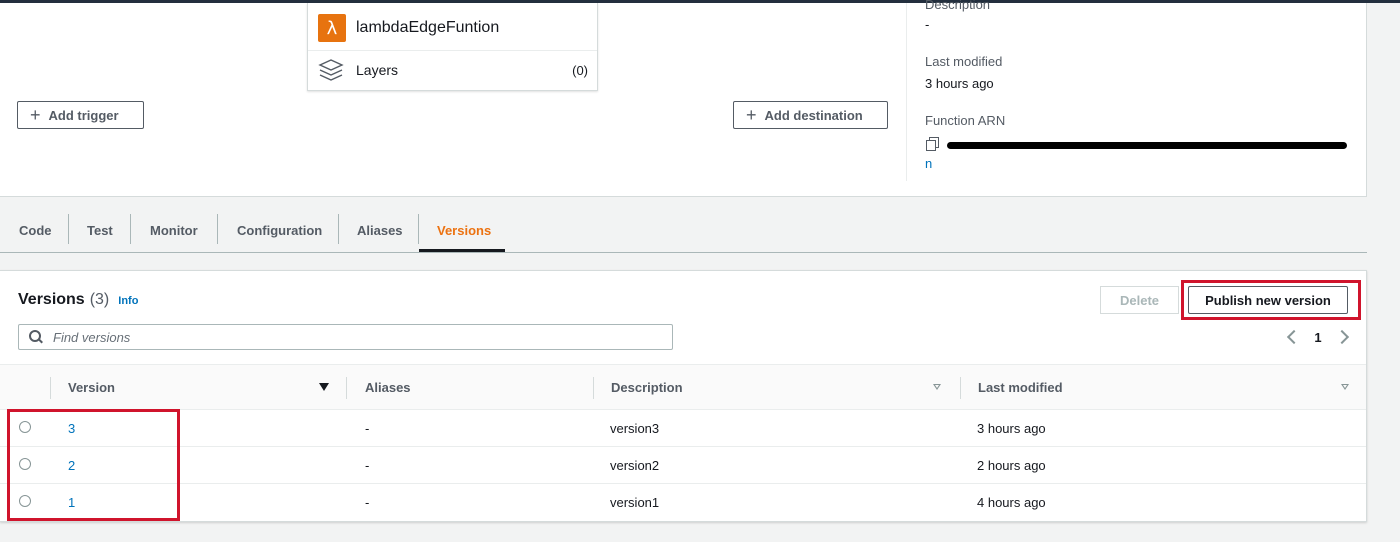 The width and height of the screenshot is (1400, 542). Describe the element at coordinates (1342, 337) in the screenshot. I see `chevron-right-icon` at that location.